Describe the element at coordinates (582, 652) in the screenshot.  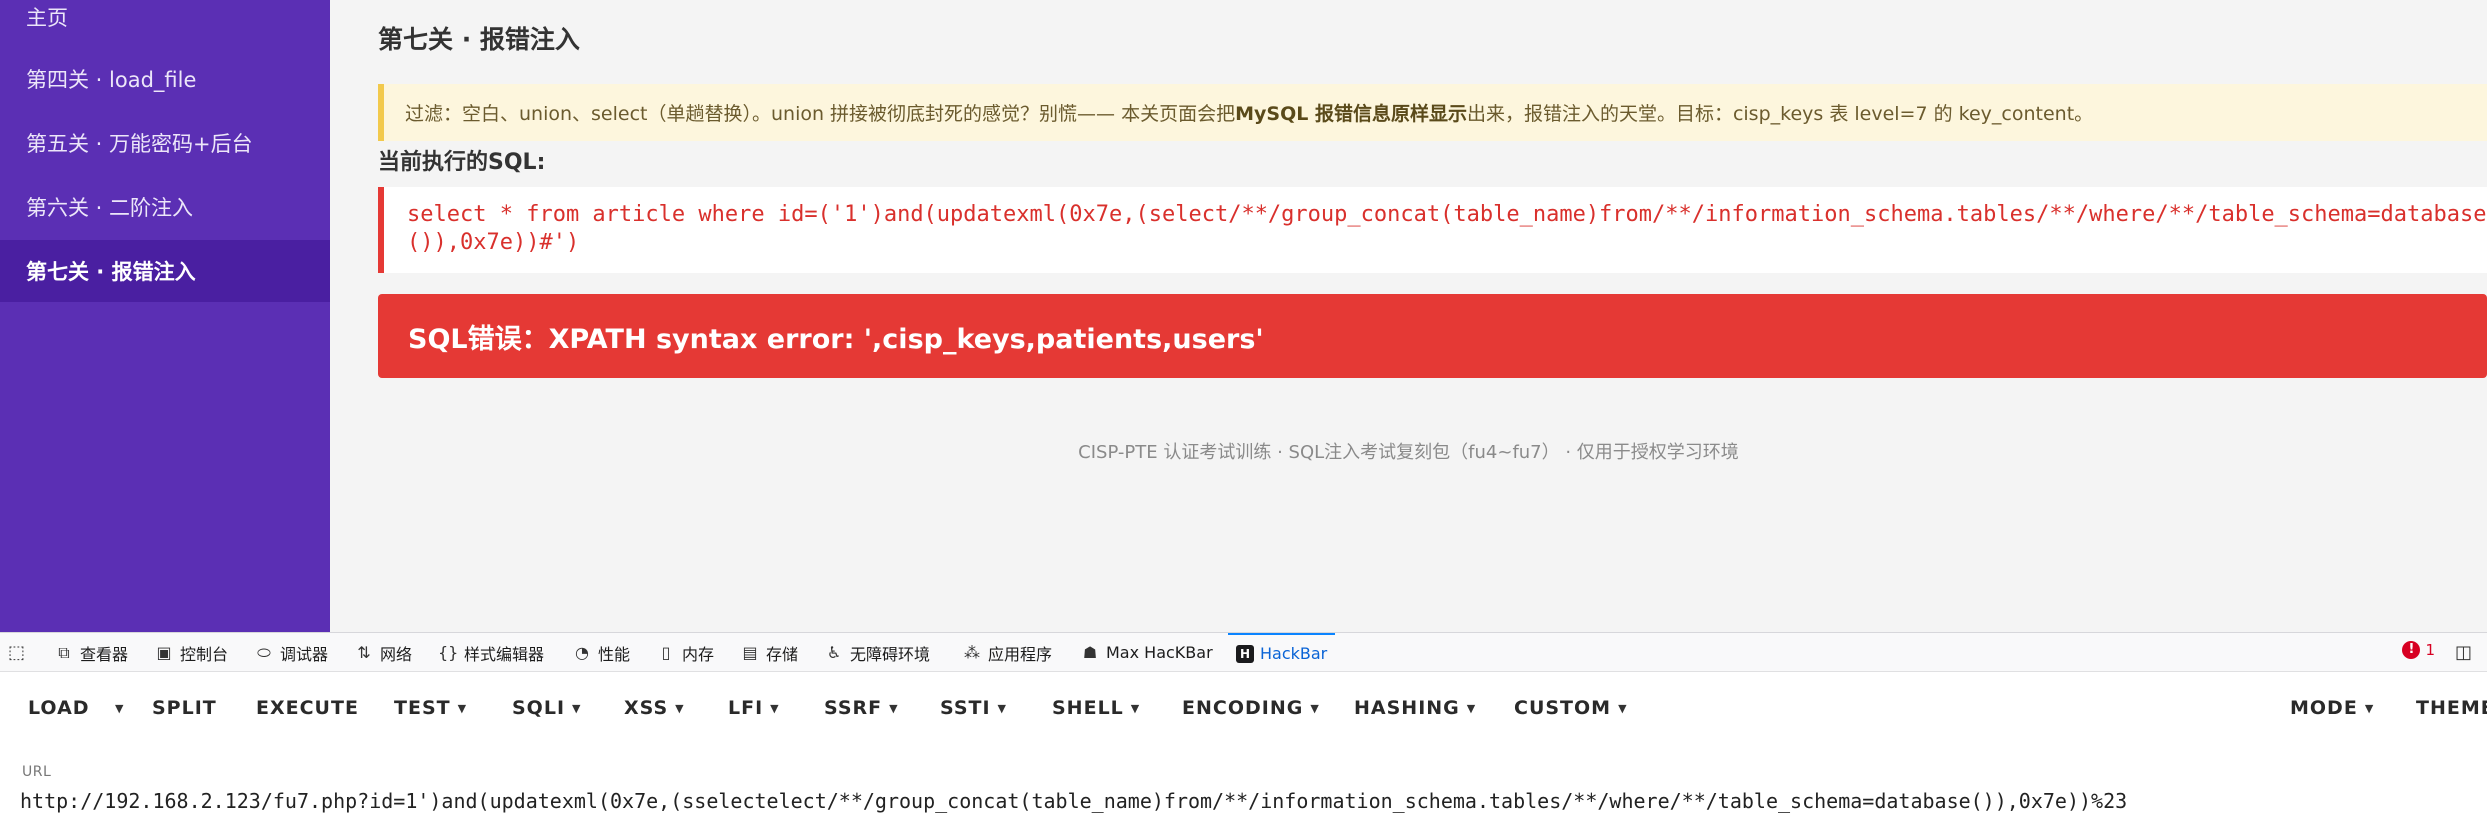
I see `performance-icon: ◔` at that location.